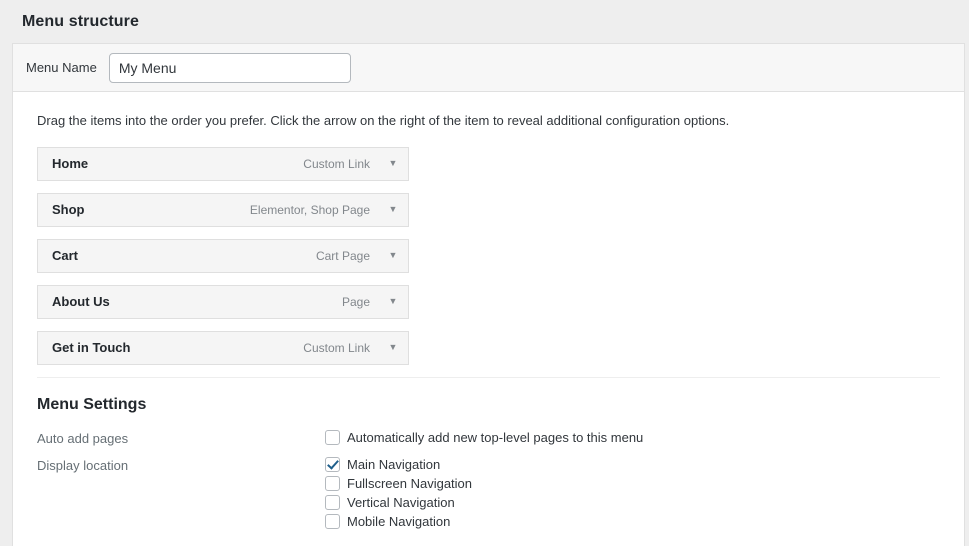 The width and height of the screenshot is (969, 546). Describe the element at coordinates (91, 347) in the screenshot. I see `menu-item-title: Get in Touch` at that location.